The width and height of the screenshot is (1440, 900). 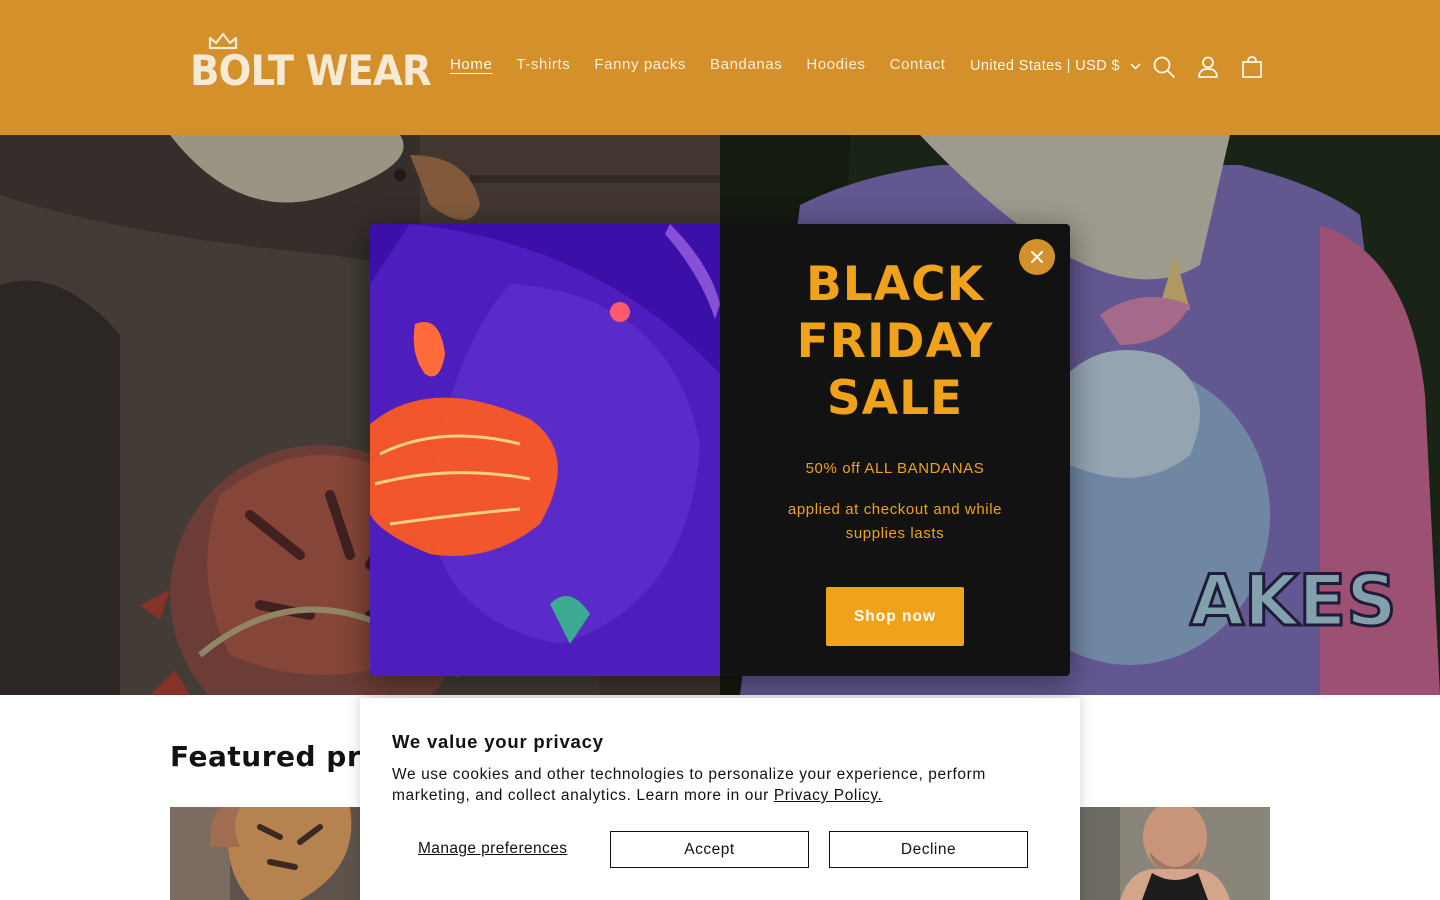 What do you see at coordinates (275, 756) in the screenshot?
I see `featured-products-title: Featured pro` at bounding box center [275, 756].